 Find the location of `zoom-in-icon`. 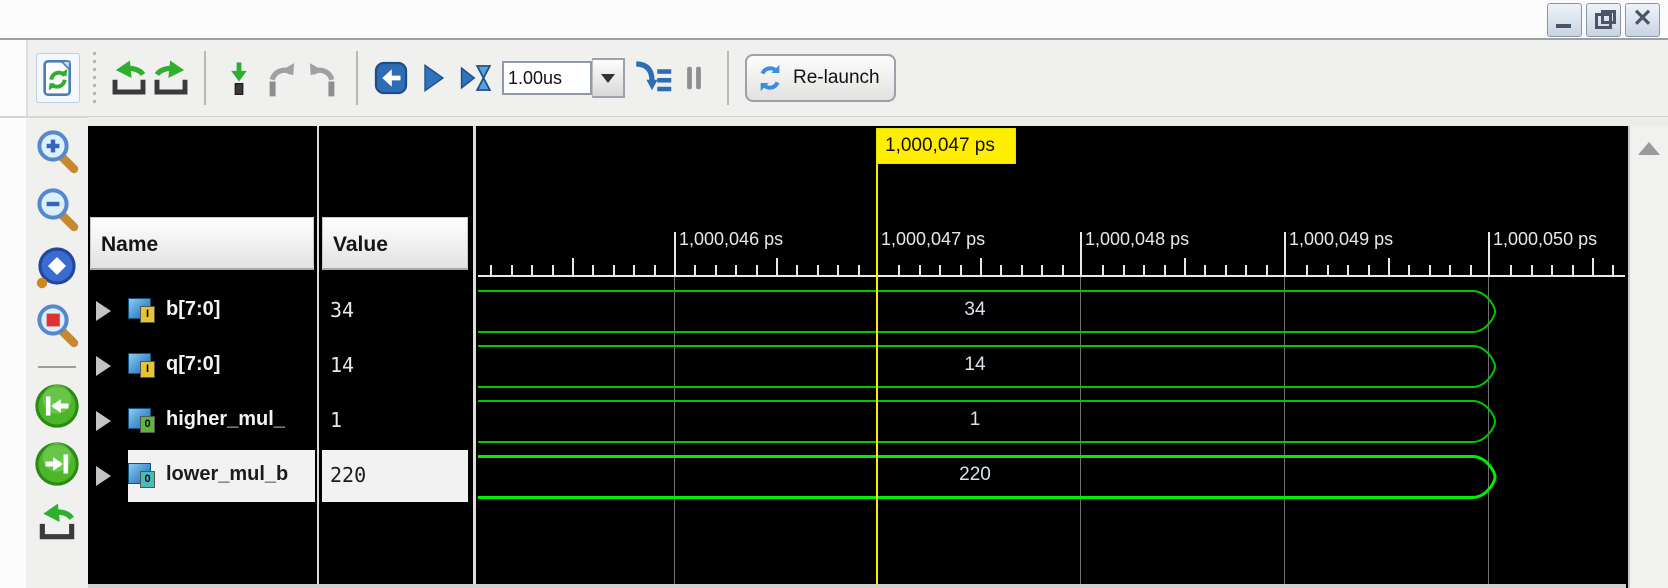

zoom-in-icon is located at coordinates (57, 152).